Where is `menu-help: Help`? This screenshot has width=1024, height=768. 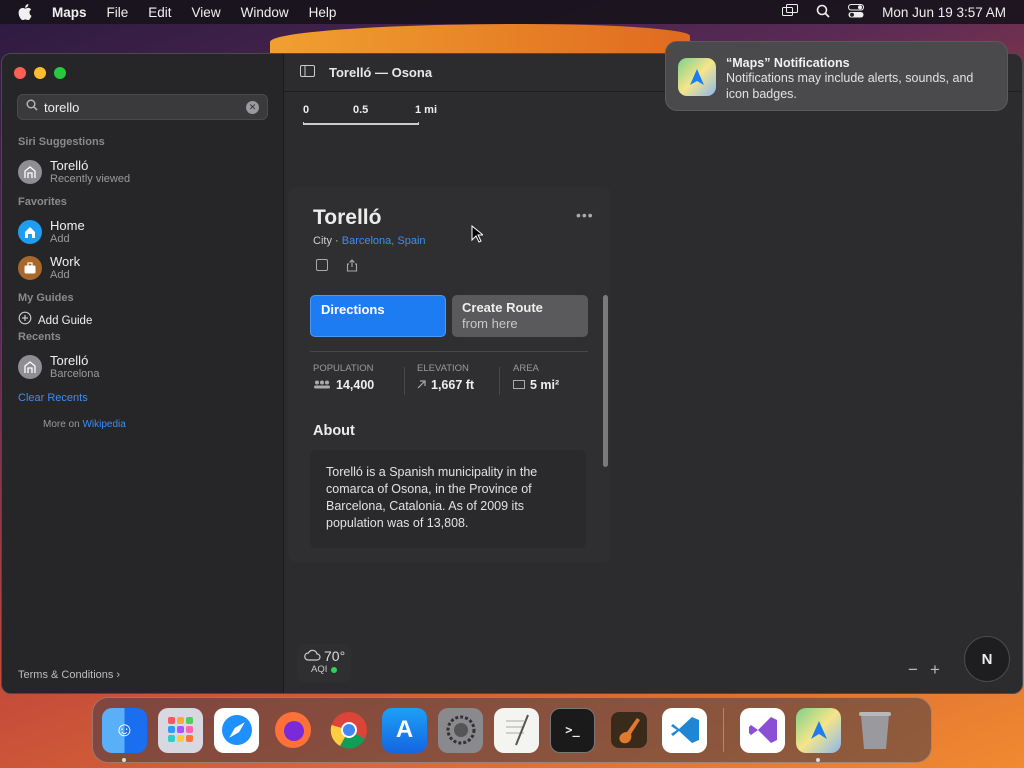
menu-help: Help is located at coordinates (323, 12).